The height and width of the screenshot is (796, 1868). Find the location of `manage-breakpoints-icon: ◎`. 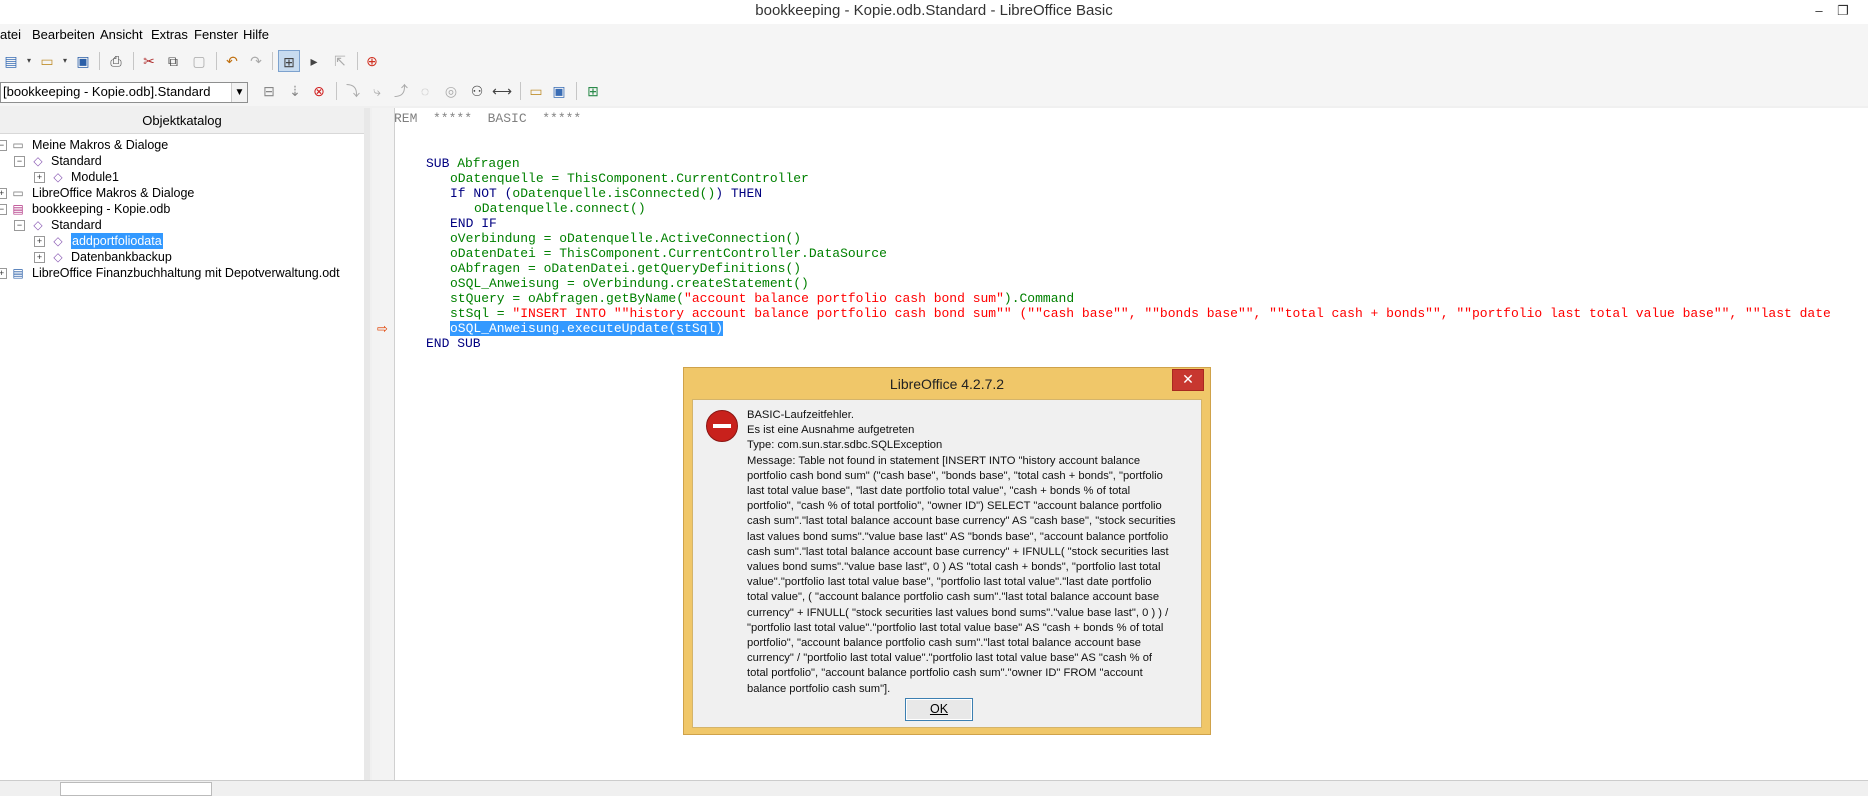

manage-breakpoints-icon: ◎ is located at coordinates (451, 91).